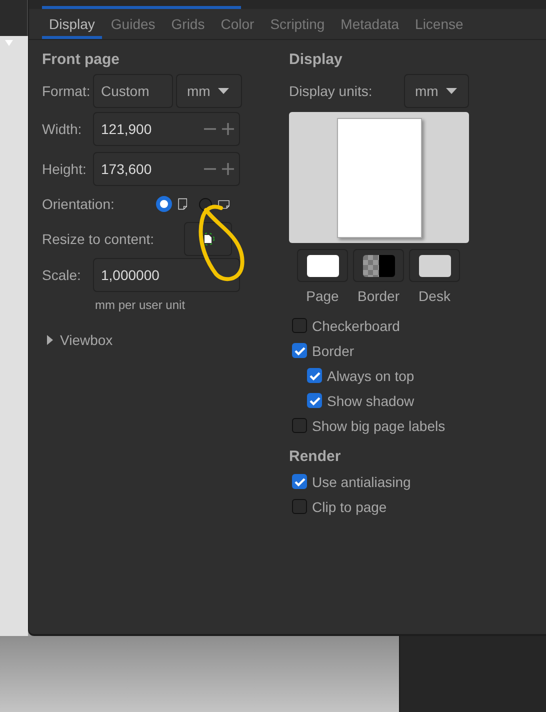 The height and width of the screenshot is (712, 546). I want to click on checkbox: Always on top, so click(351, 375).